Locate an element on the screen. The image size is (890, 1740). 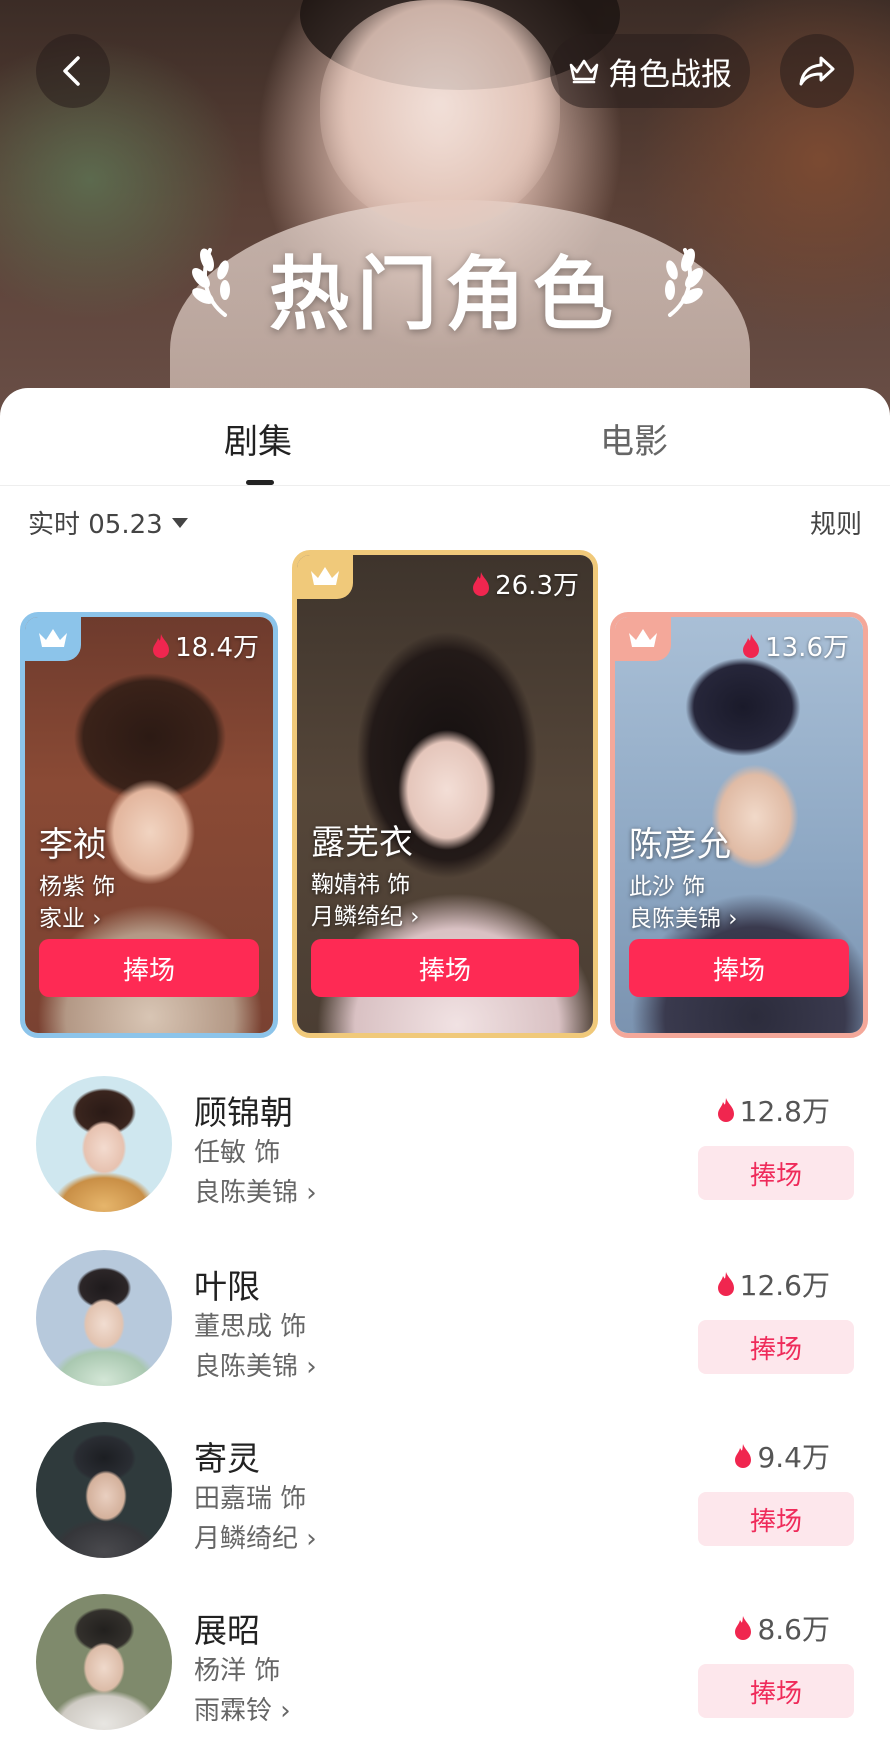
laurel-right-icon is located at coordinates (684, 282).